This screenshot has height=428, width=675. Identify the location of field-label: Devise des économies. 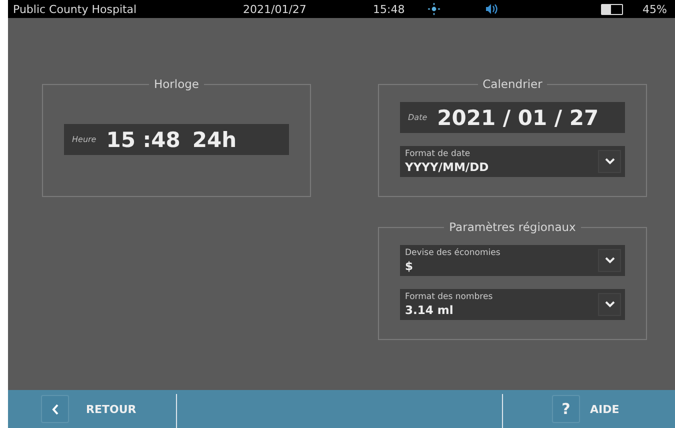
(453, 253).